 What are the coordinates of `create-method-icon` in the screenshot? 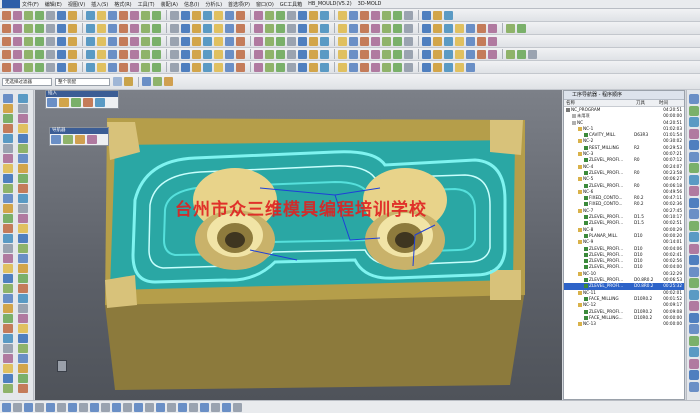 It's located at (88, 102).